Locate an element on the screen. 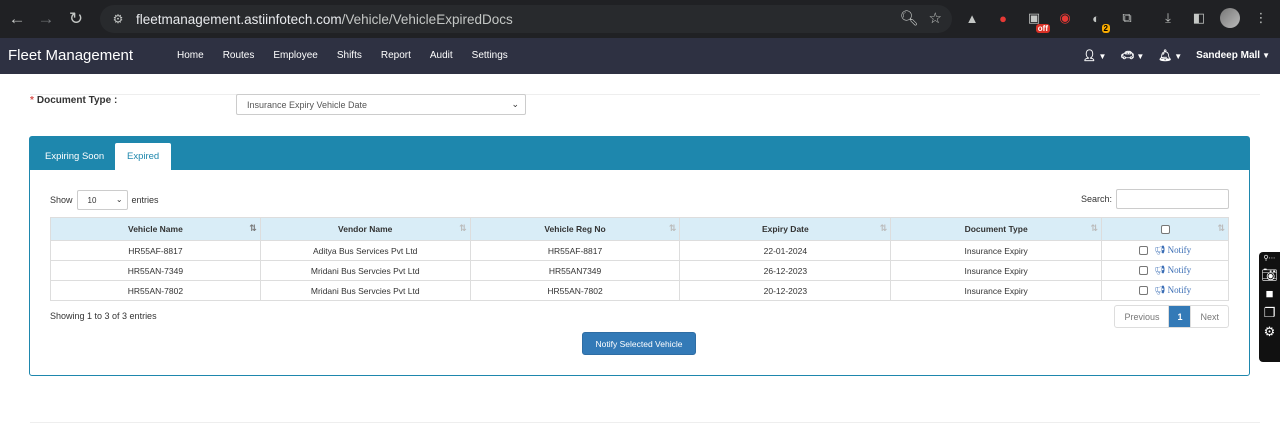  user-icon: 👤︎ is located at coordinates (1089, 56).